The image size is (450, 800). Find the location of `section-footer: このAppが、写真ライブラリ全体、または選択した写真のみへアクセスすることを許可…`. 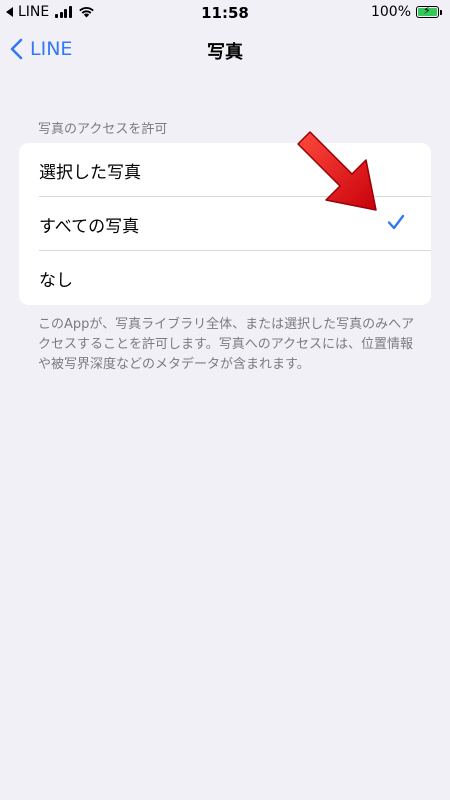

section-footer: このAppが、写真ライブラリ全体、または選択した写真のみへアクセスすることを許可… is located at coordinates (226, 344).